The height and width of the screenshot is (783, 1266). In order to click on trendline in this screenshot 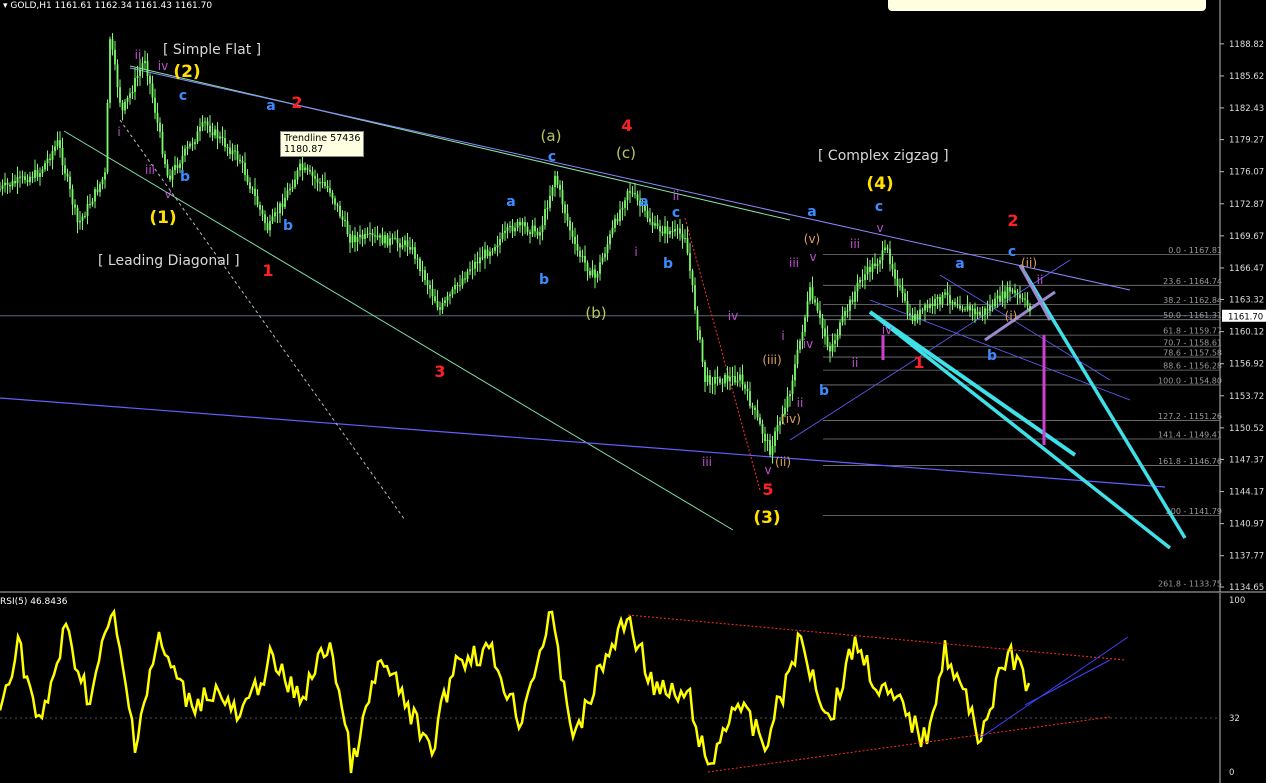, I will do `click(262, 320)`.